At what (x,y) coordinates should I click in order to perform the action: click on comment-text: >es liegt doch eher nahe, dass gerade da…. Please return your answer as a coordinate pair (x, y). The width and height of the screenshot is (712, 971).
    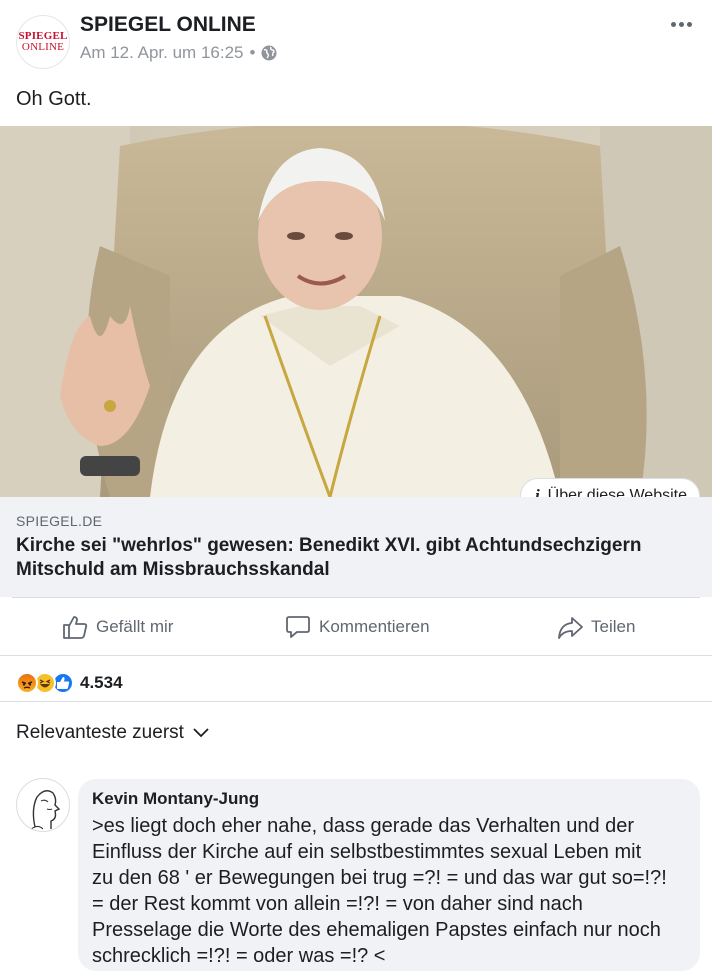
    Looking at the image, I should click on (379, 891).